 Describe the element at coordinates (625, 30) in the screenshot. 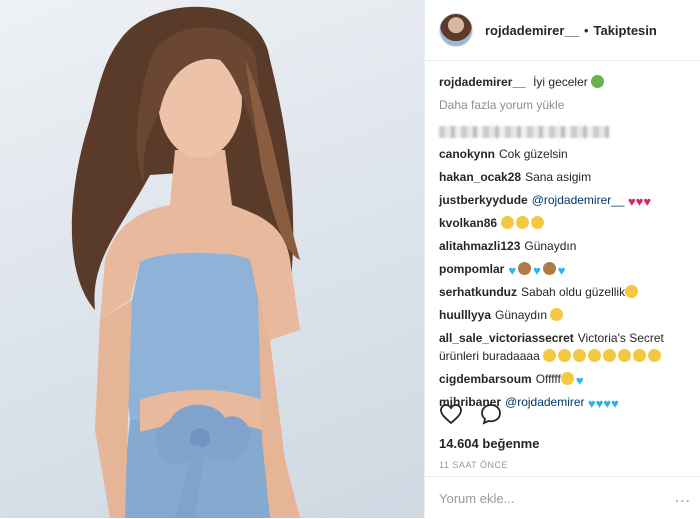

I see `follow-status-button: Takiptesin` at that location.